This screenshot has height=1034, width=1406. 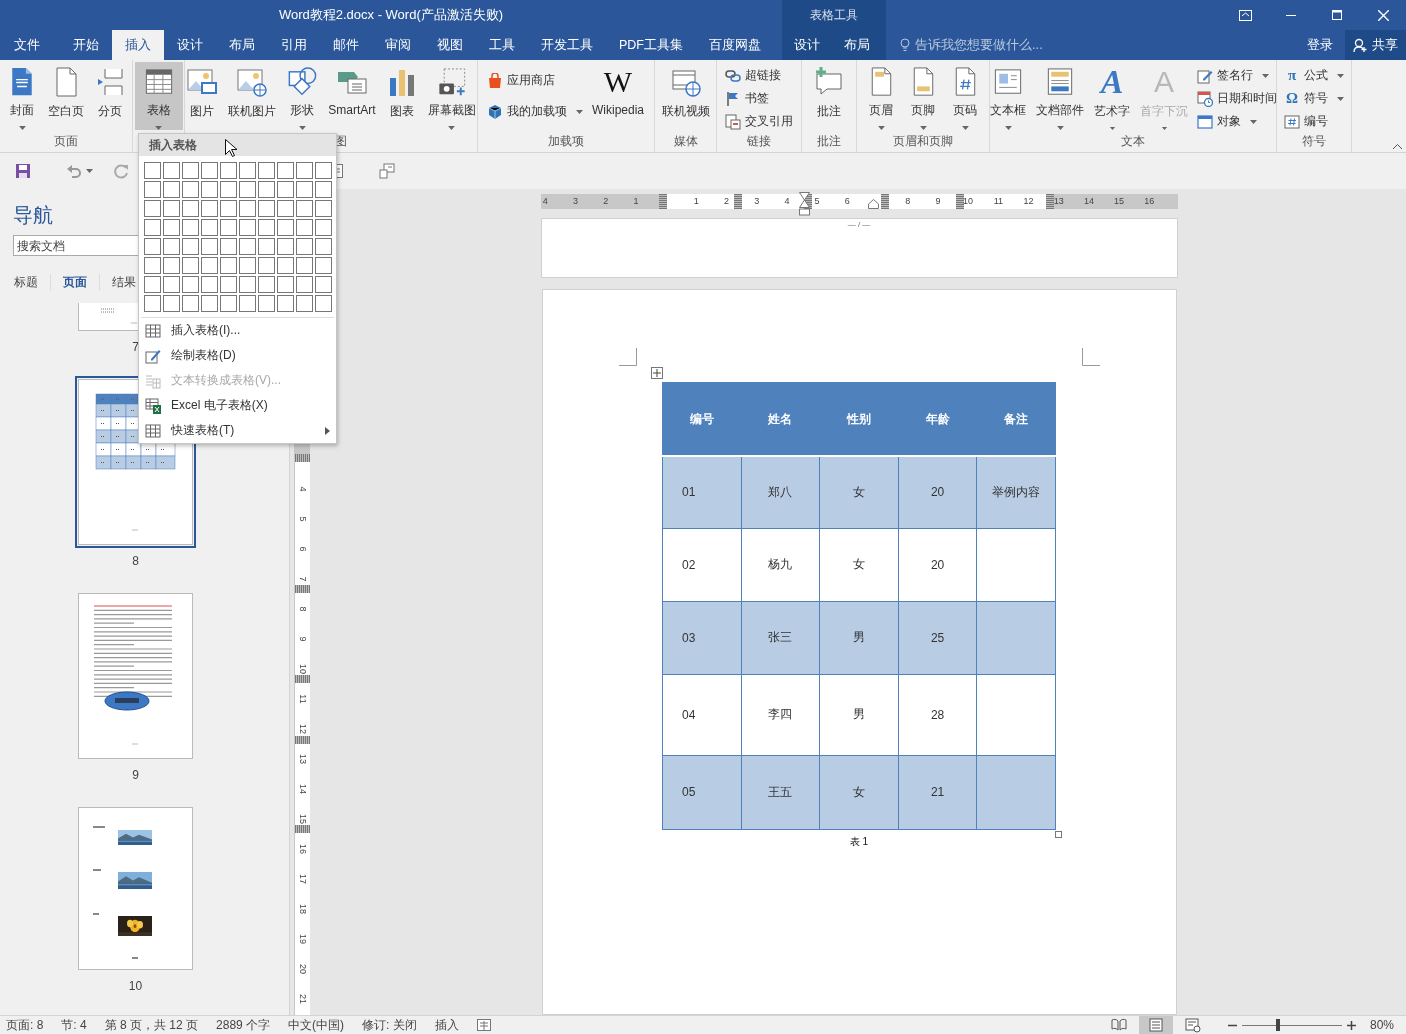 What do you see at coordinates (502, 45) in the screenshot?
I see `ribbon-tab: 工具` at bounding box center [502, 45].